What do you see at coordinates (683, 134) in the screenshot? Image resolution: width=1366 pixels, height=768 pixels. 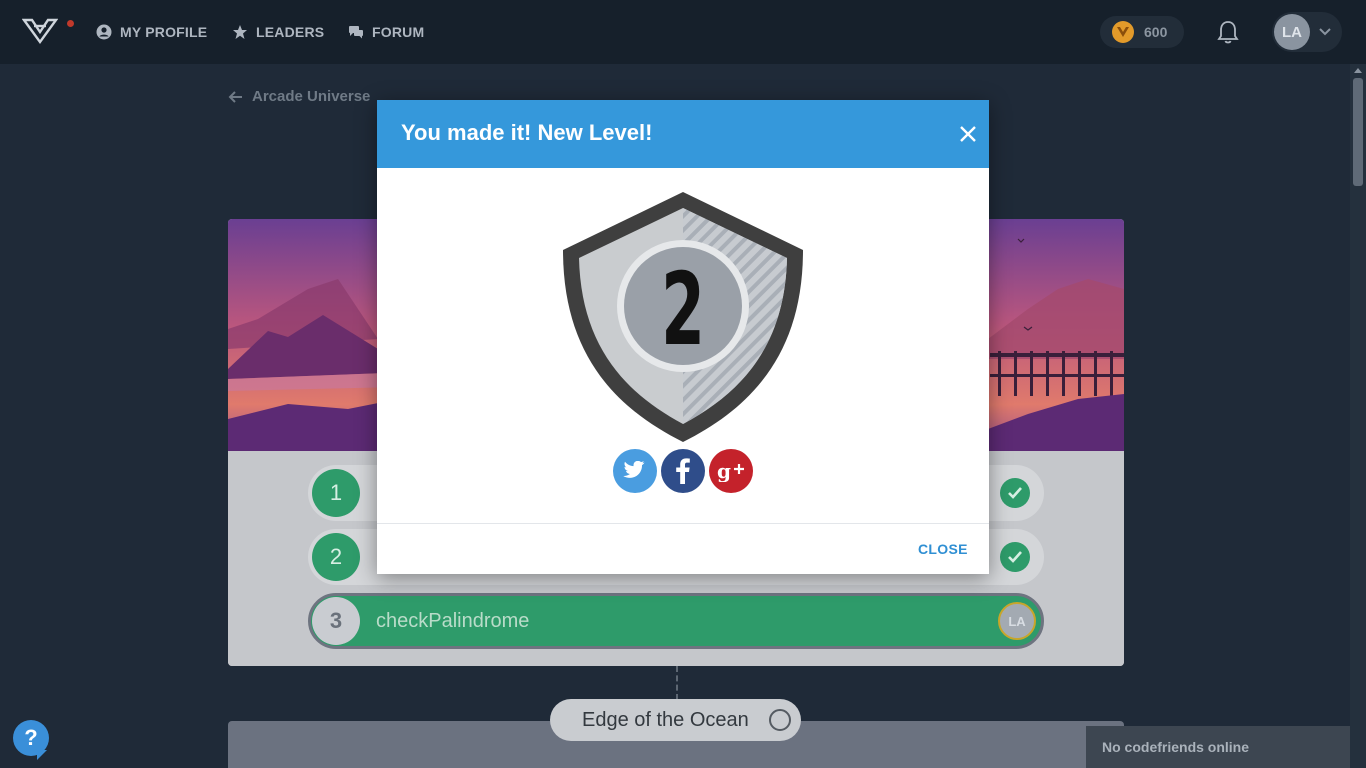 I see `modal-header: You made it! New Level!` at bounding box center [683, 134].